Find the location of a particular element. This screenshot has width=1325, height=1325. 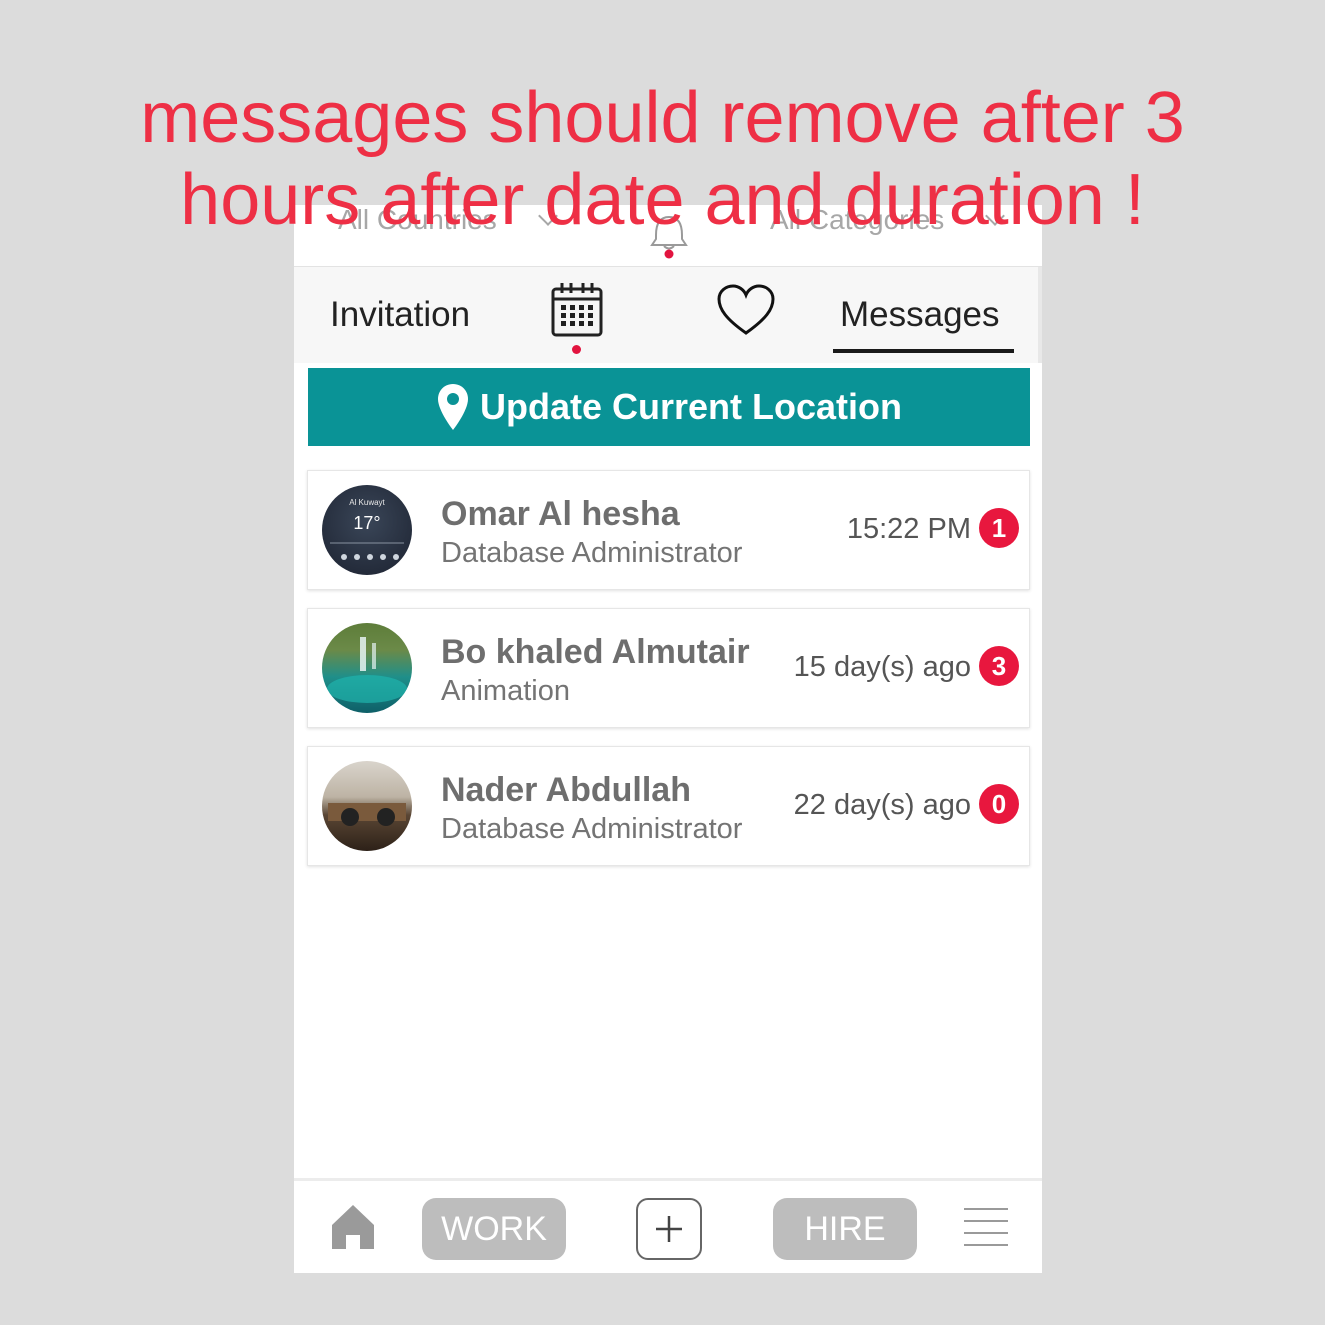

annotation-line-2: hours after date and duration ! is located at coordinates (662, 200).